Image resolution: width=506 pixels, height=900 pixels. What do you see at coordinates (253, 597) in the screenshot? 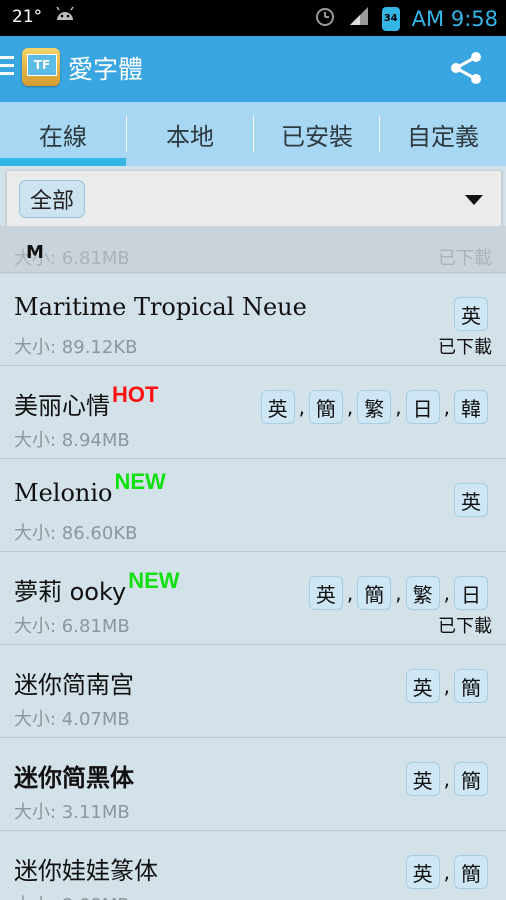
I see `list-item: 夢莉 ookyNEW 英, 簡, 繁, 日 大小: 6.81MB 已下載` at bounding box center [253, 597].